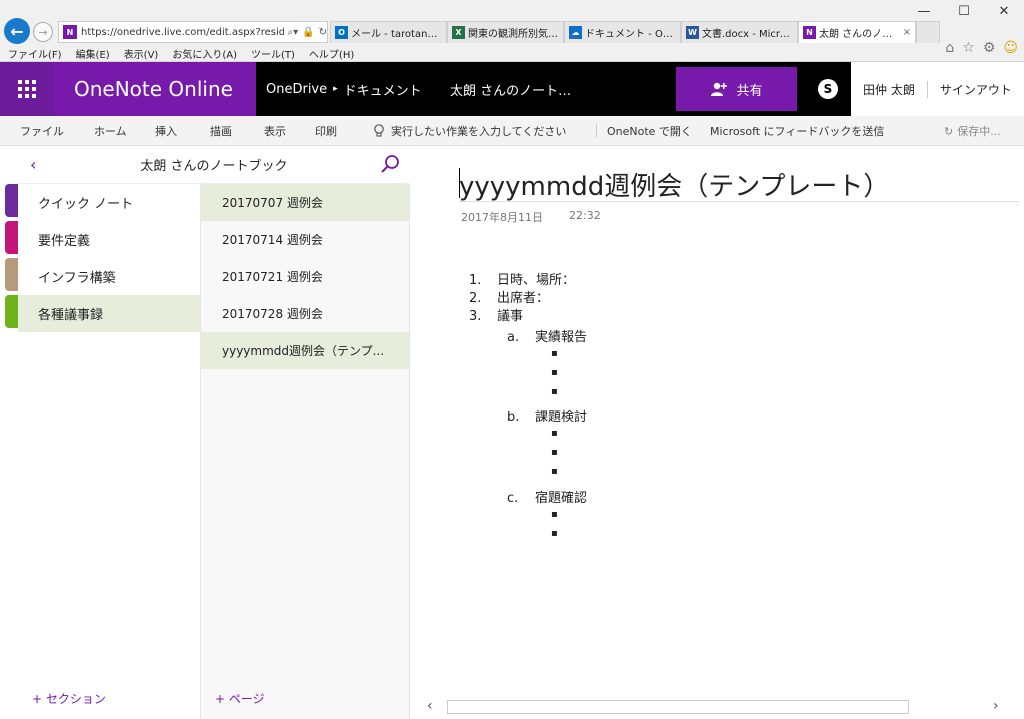 Image resolution: width=1024 pixels, height=719 pixels. Describe the element at coordinates (9, 432) in the screenshot. I see `section-color-strip` at that location.